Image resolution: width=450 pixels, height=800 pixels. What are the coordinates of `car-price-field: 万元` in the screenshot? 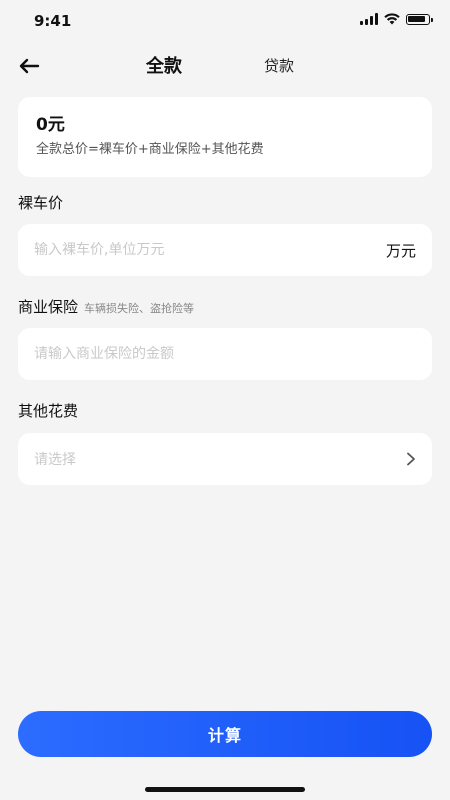 It's located at (225, 250).